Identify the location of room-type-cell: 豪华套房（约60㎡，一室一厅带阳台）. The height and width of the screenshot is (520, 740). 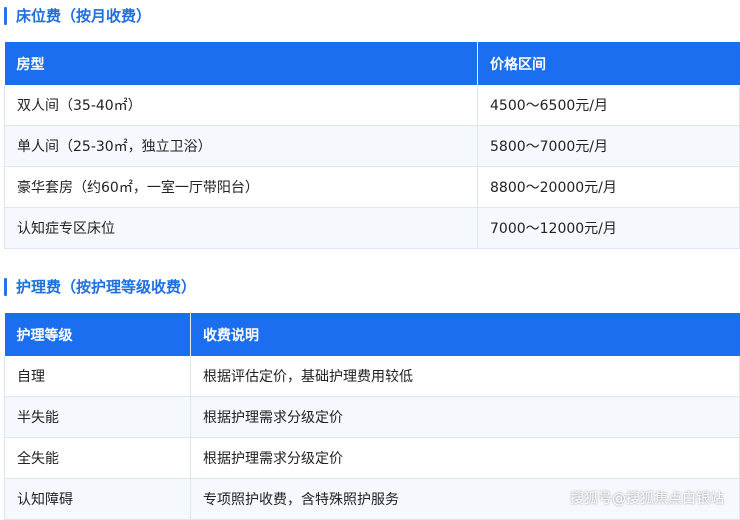
(241, 187).